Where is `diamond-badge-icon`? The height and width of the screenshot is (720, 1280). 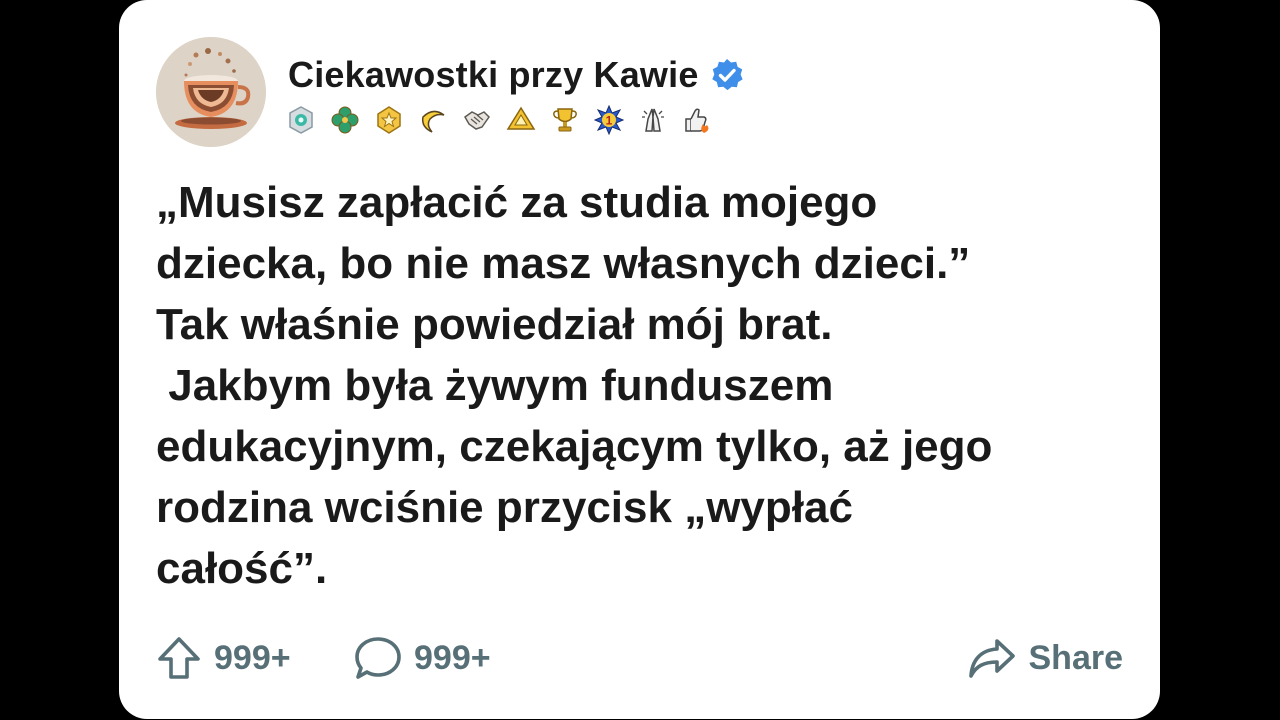 diamond-badge-icon is located at coordinates (301, 120).